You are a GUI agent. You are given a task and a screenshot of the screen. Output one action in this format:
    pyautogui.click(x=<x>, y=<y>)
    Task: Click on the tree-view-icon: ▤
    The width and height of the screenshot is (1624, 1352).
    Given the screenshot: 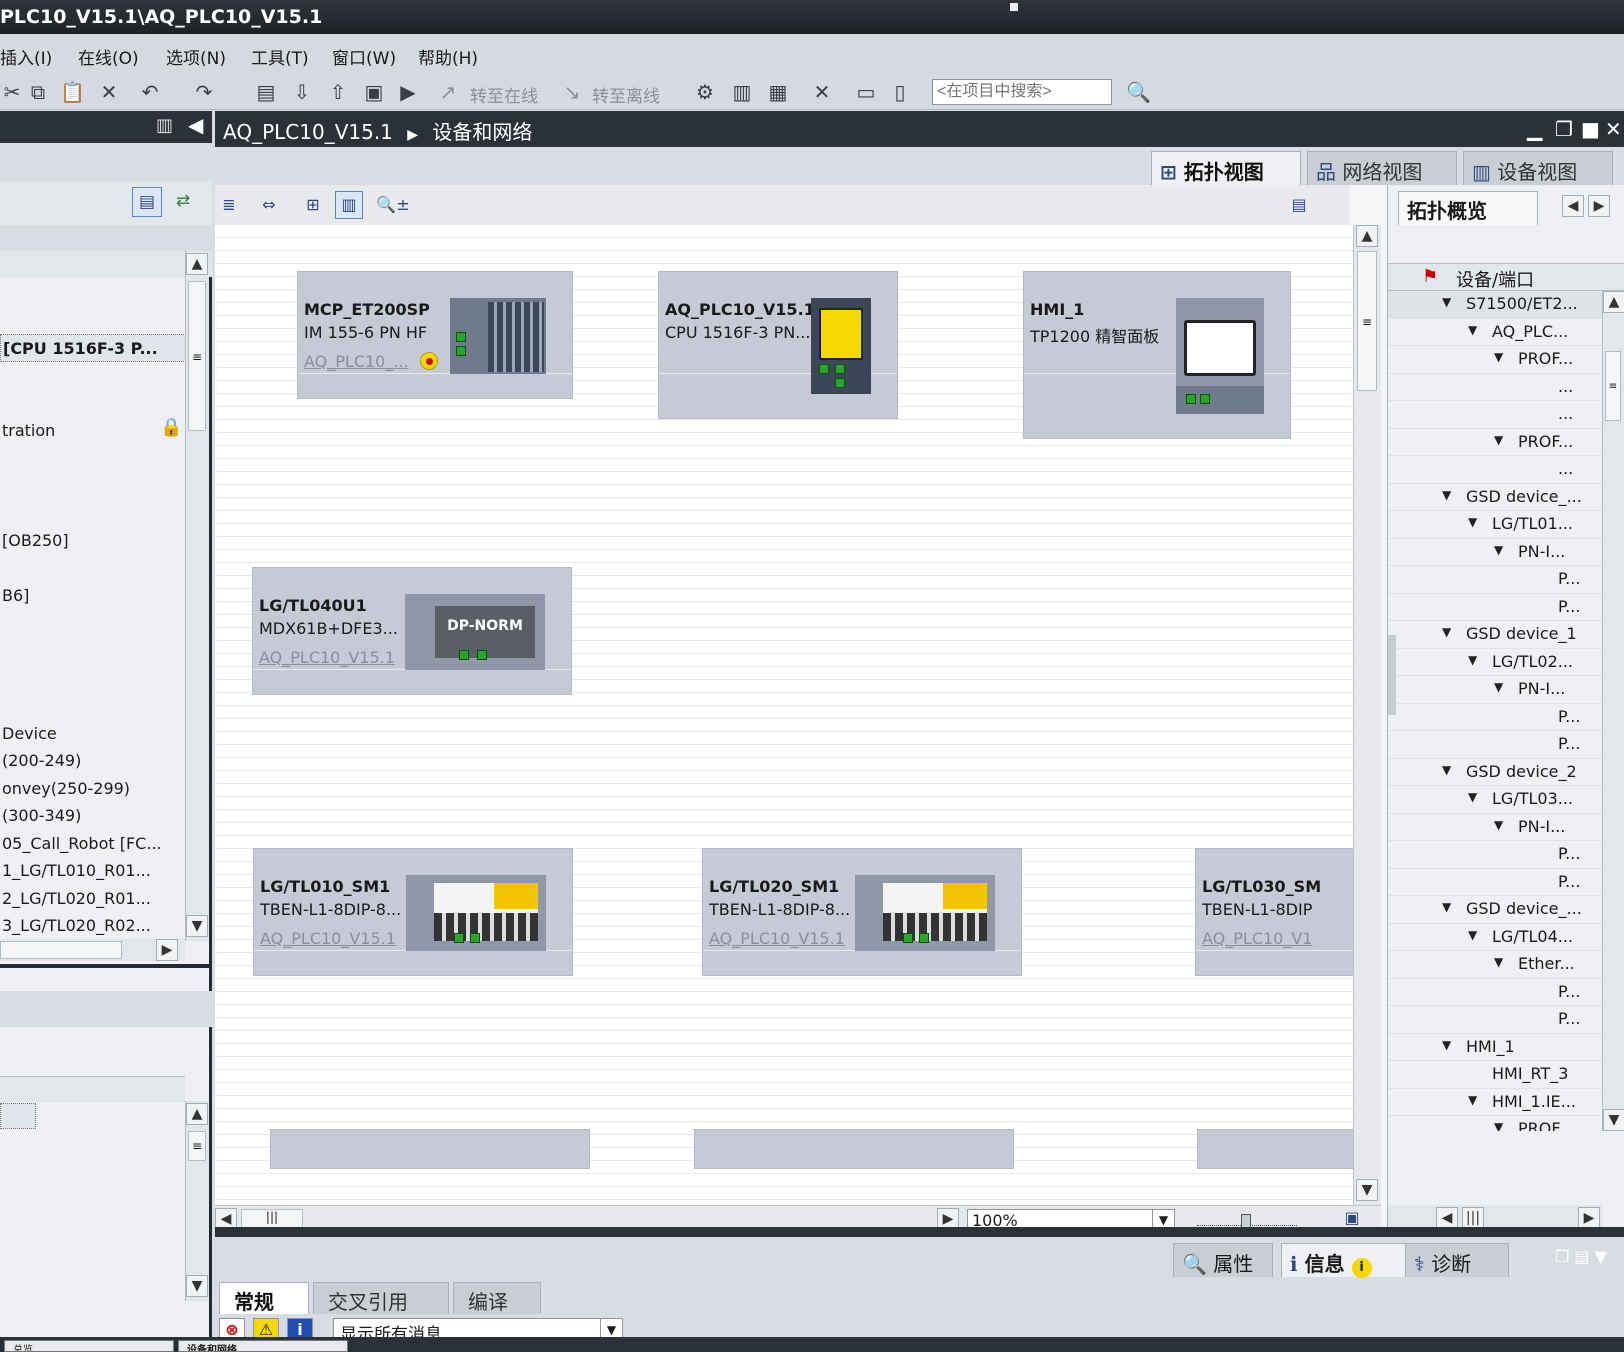 What is the action you would take?
    pyautogui.click(x=147, y=202)
    